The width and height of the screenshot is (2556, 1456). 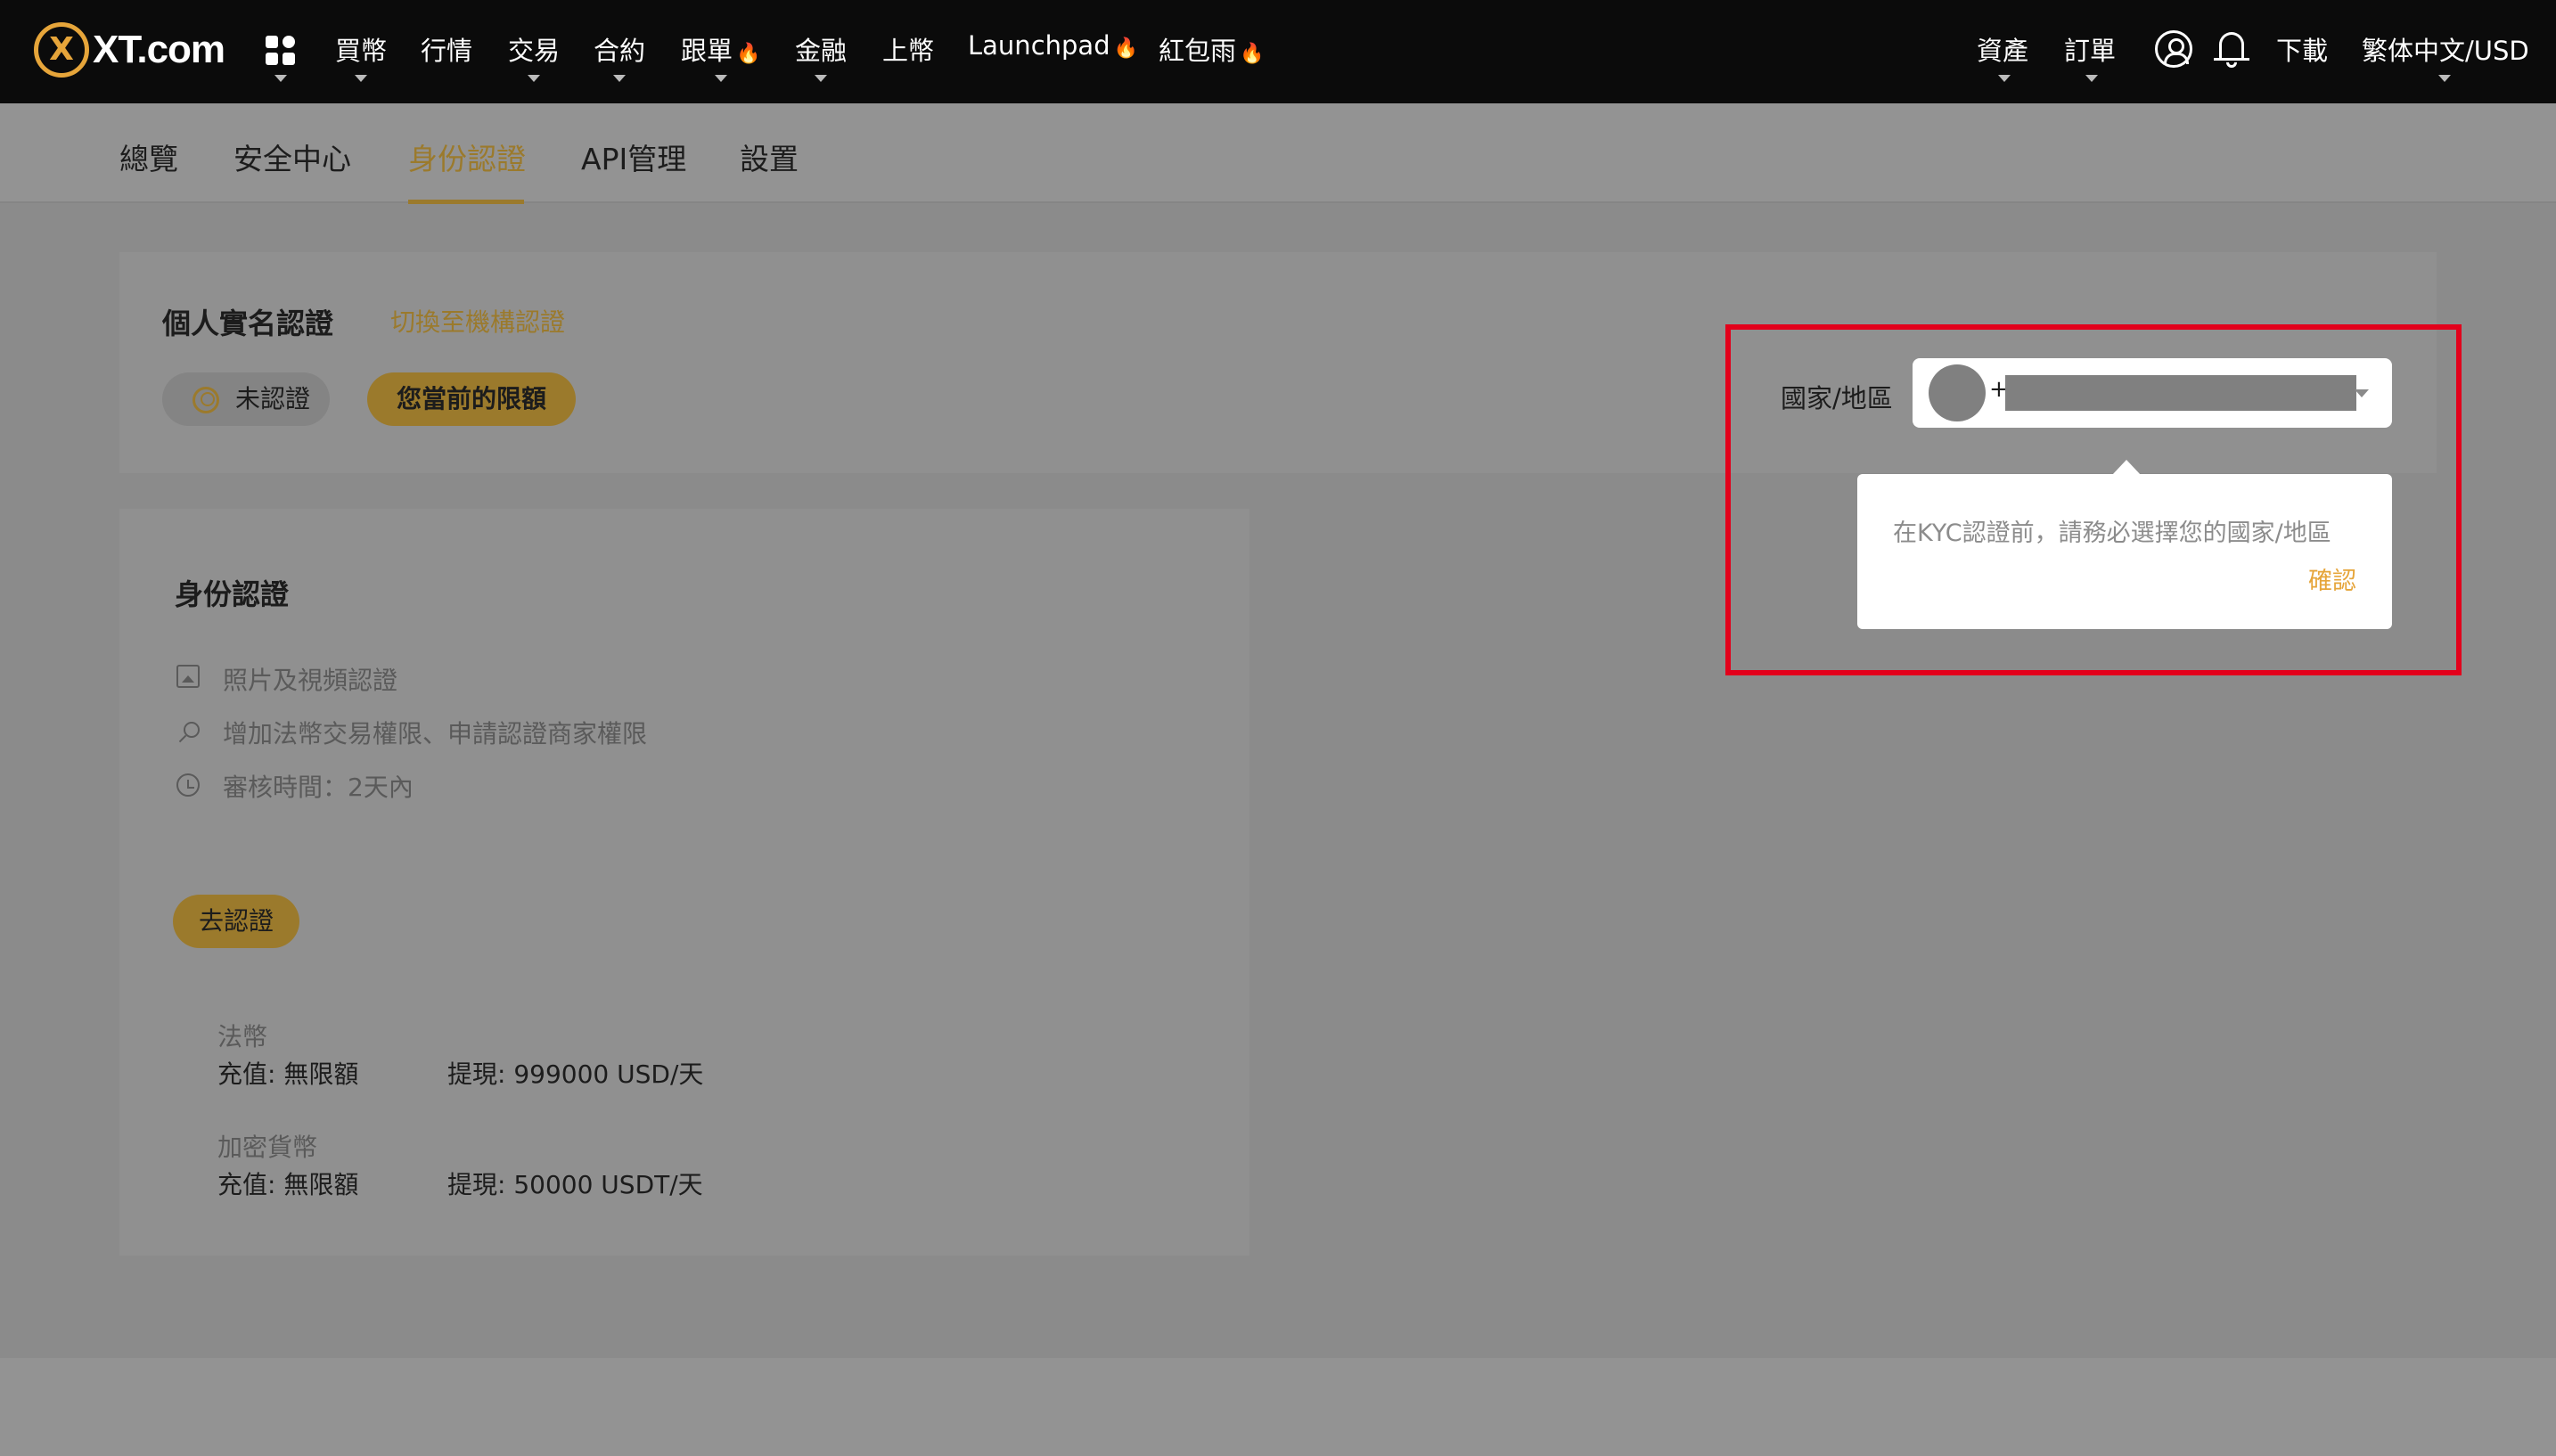 What do you see at coordinates (1053, 45) in the screenshot?
I see `nav-launchpad: Launchpad 🔥` at bounding box center [1053, 45].